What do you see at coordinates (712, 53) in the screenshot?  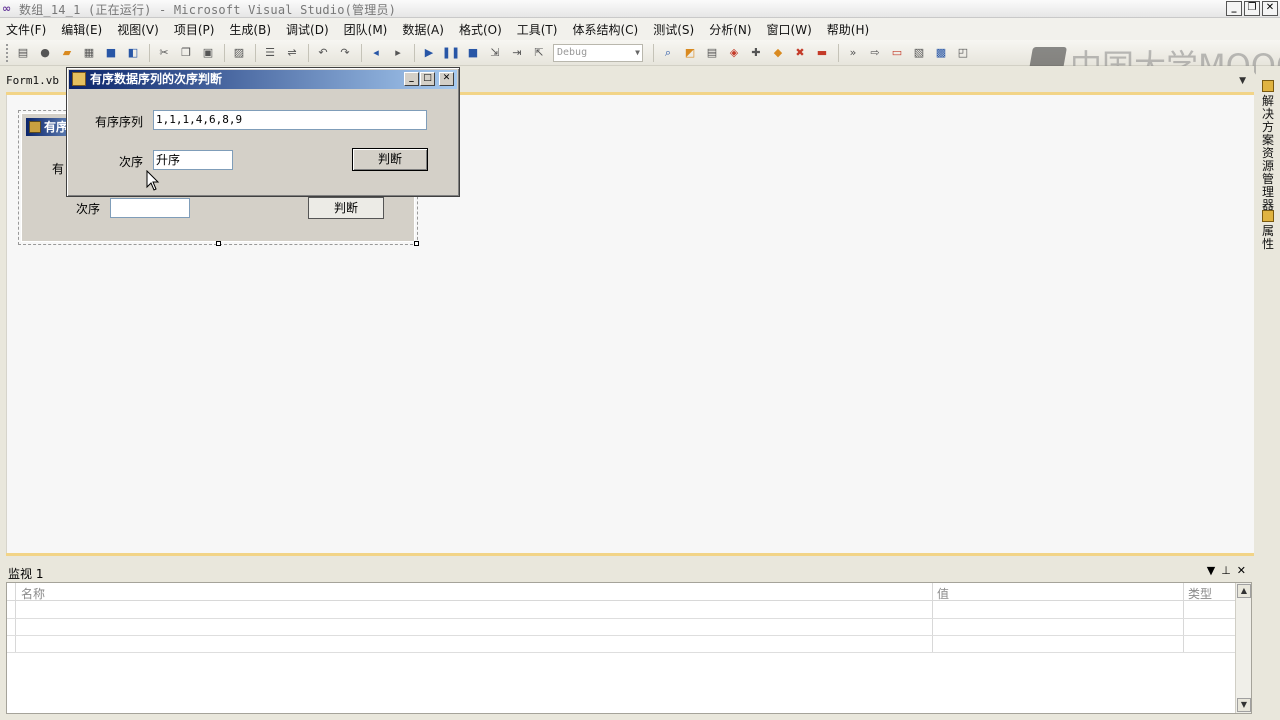 I see `properties-window-icon: ▤` at bounding box center [712, 53].